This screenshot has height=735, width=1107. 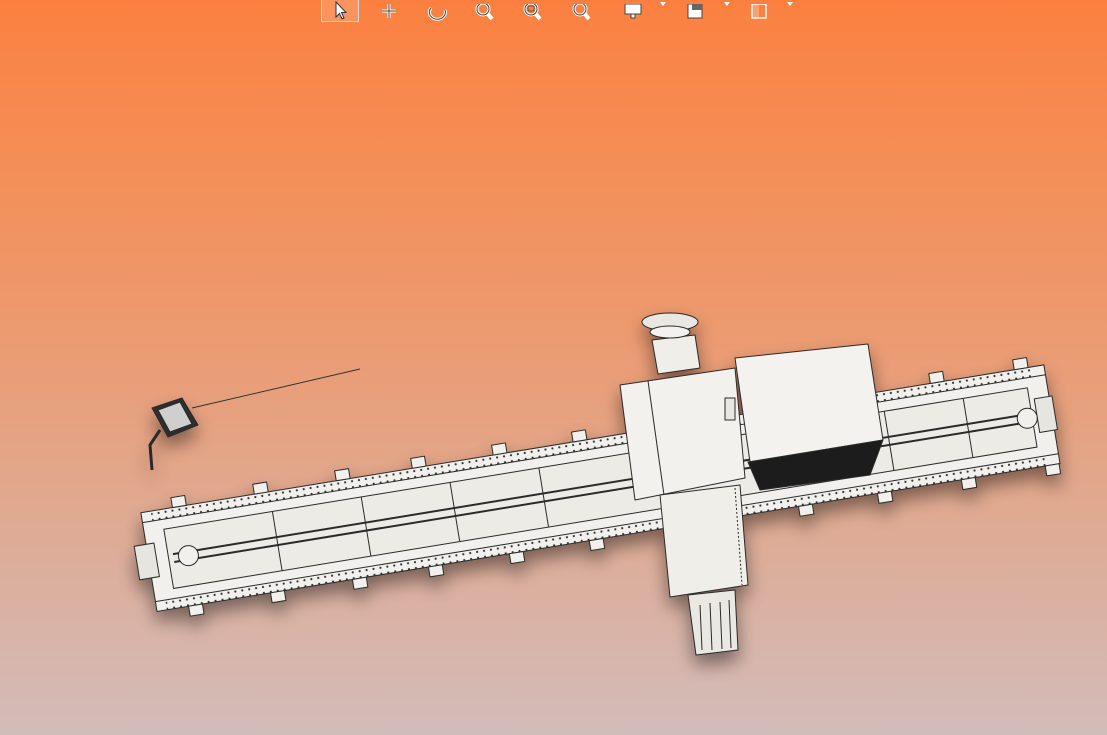 I want to click on carriage-block, so click(x=682, y=434).